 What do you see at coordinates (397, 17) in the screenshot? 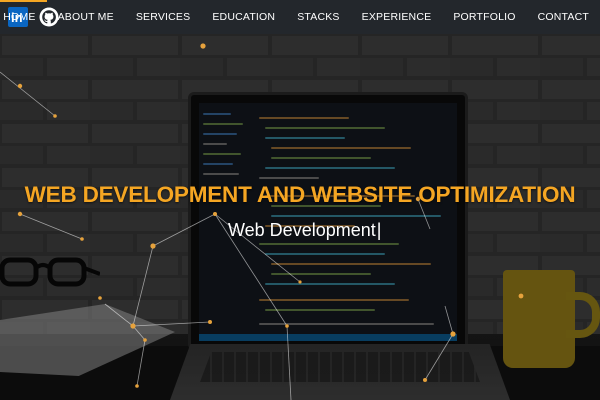
I see `nav-experience: EXPERIENCE` at bounding box center [397, 17].